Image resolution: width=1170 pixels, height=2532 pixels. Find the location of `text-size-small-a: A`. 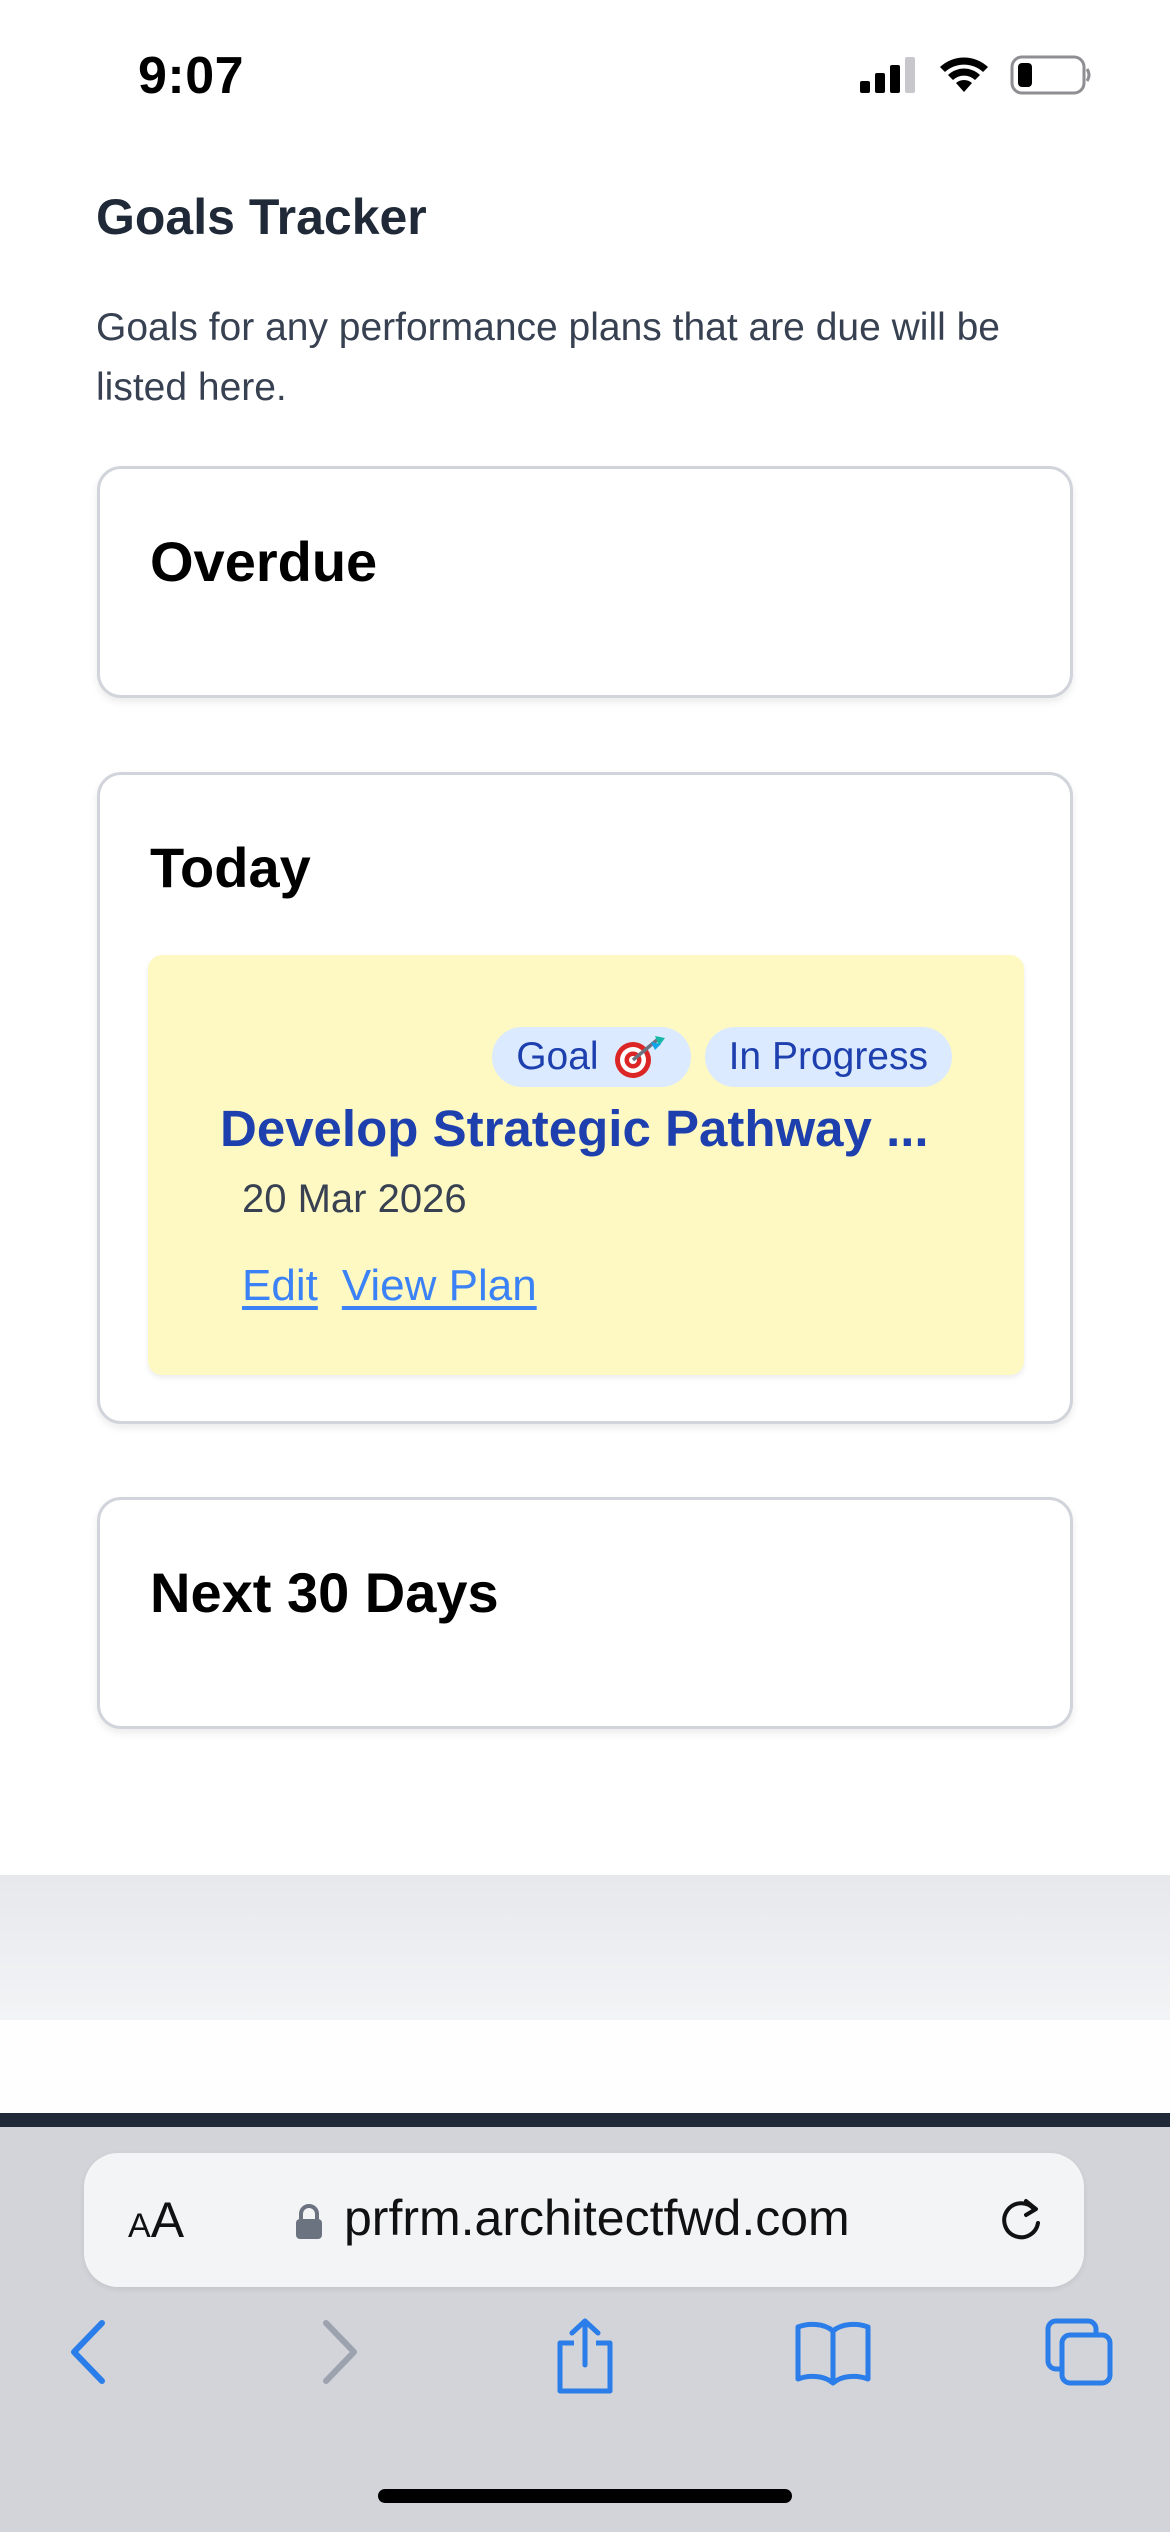

text-size-small-a: A is located at coordinates (139, 2226).